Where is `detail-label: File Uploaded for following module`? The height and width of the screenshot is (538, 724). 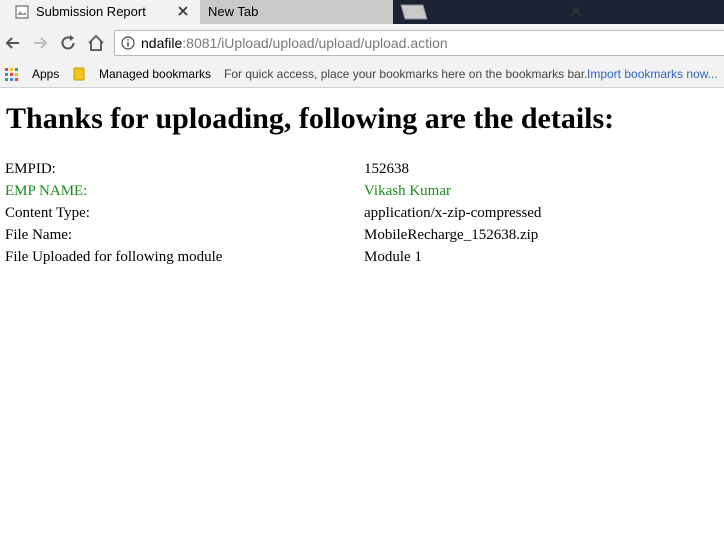 detail-label: File Uploaded for following module is located at coordinates (114, 257).